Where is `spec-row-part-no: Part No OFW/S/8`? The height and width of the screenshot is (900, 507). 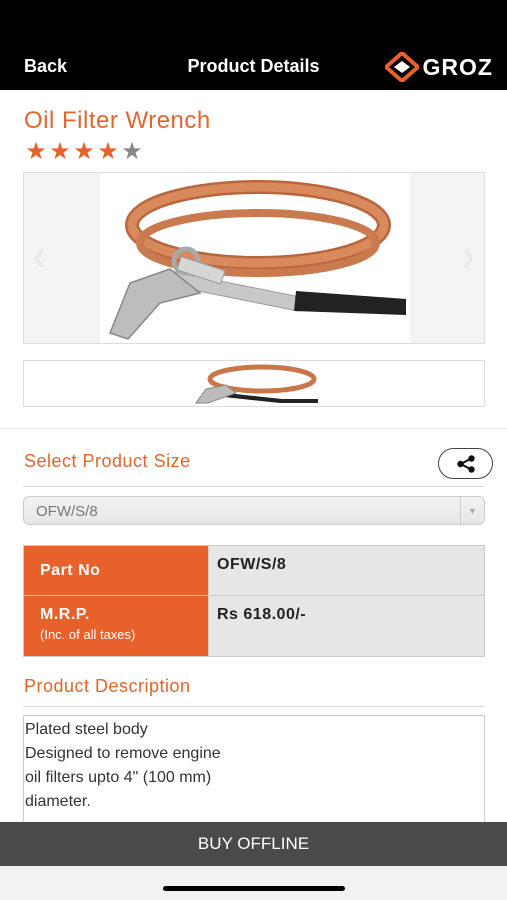 spec-row-part-no: Part No OFW/S/8 is located at coordinates (254, 571).